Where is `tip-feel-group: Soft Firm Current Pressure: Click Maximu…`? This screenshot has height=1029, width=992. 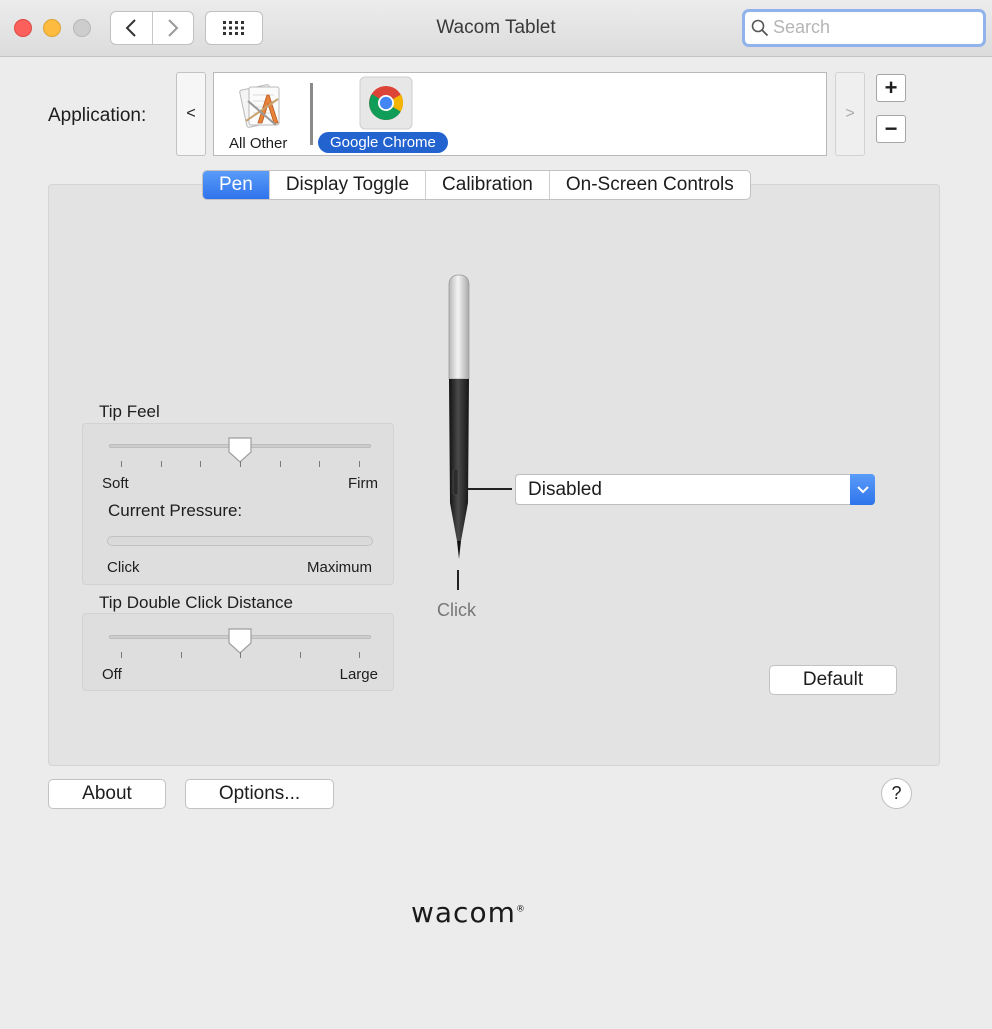
tip-feel-group: Soft Firm Current Pressure: Click Maximu… is located at coordinates (238, 504).